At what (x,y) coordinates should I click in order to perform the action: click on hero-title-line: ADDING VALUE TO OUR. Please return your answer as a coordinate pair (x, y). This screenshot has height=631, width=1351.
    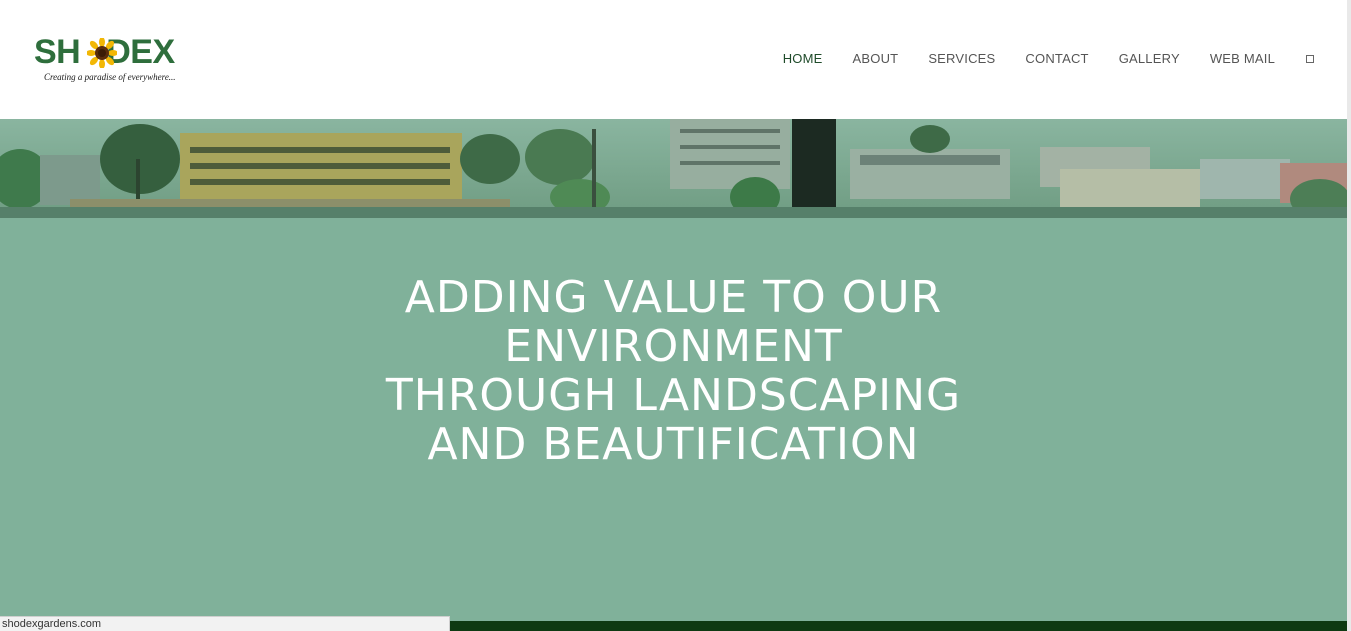
    Looking at the image, I should click on (673, 298).